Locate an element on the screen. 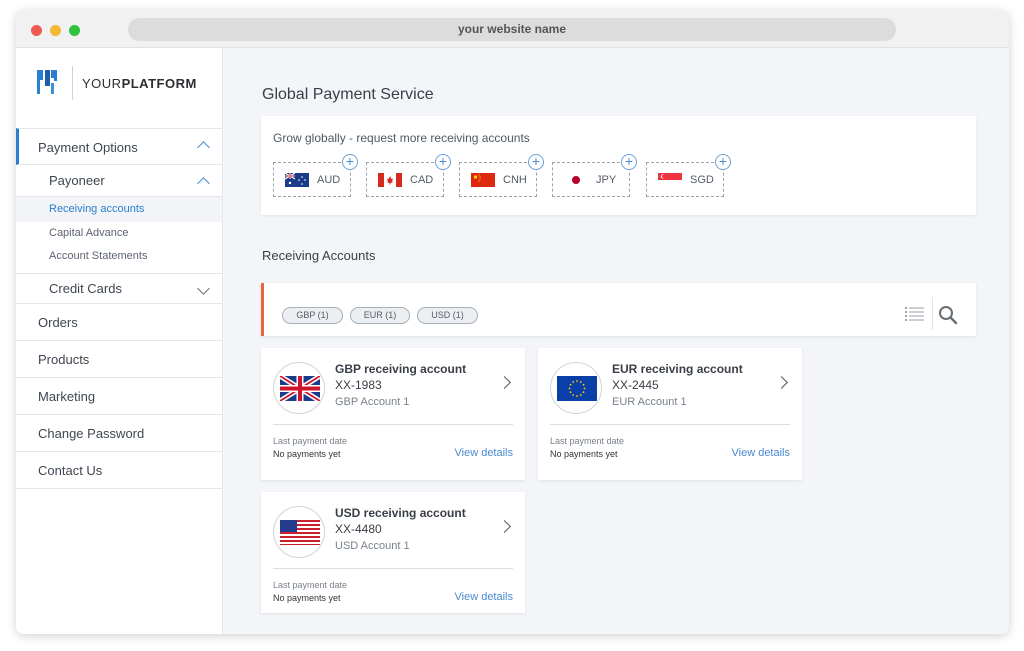 The image size is (1024, 651). canada-flag-icon is located at coordinates (390, 180).